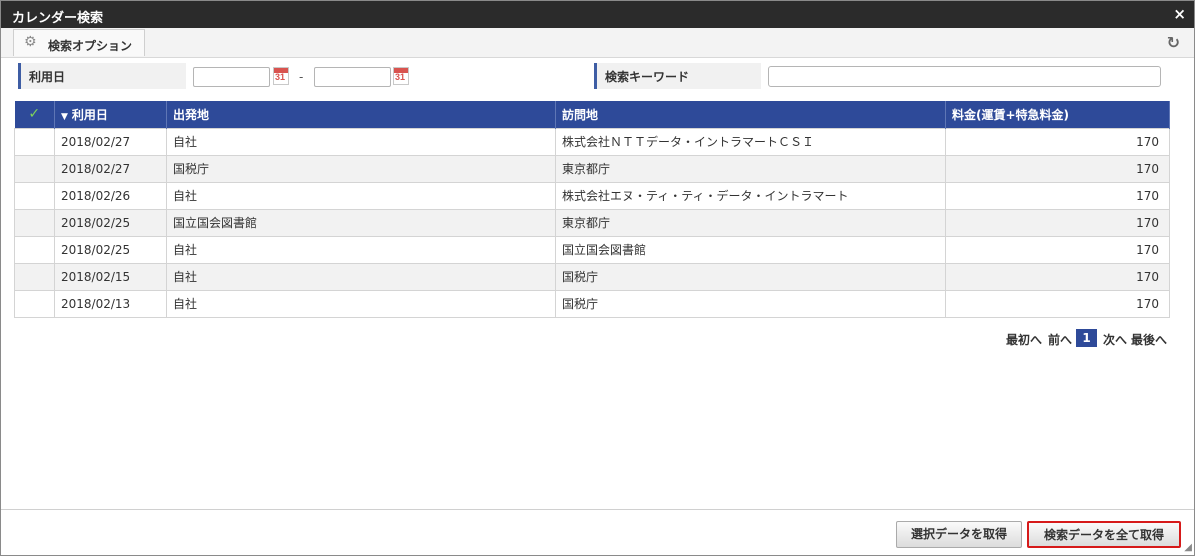 The height and width of the screenshot is (556, 1195). I want to click on pager-current-page: 1, so click(1086, 338).